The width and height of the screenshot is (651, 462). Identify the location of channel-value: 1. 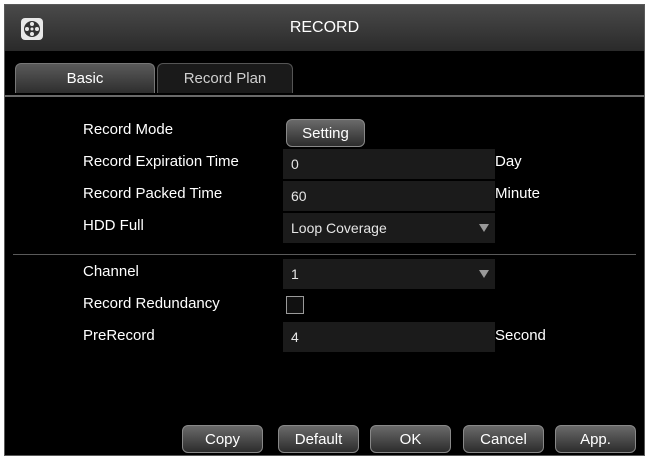
(295, 274).